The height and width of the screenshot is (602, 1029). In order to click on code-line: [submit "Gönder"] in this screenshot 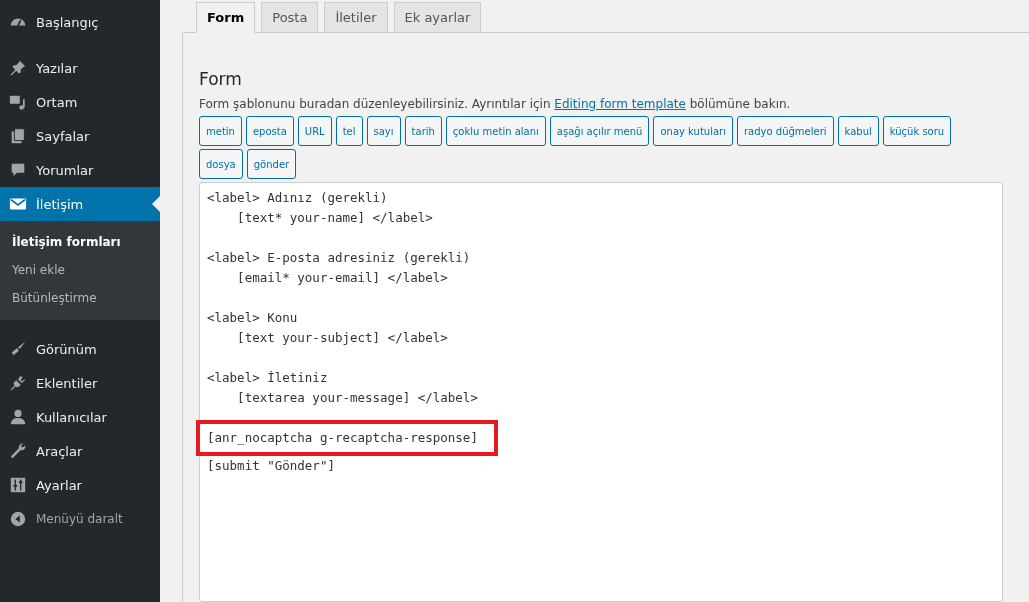, I will do `click(271, 466)`.